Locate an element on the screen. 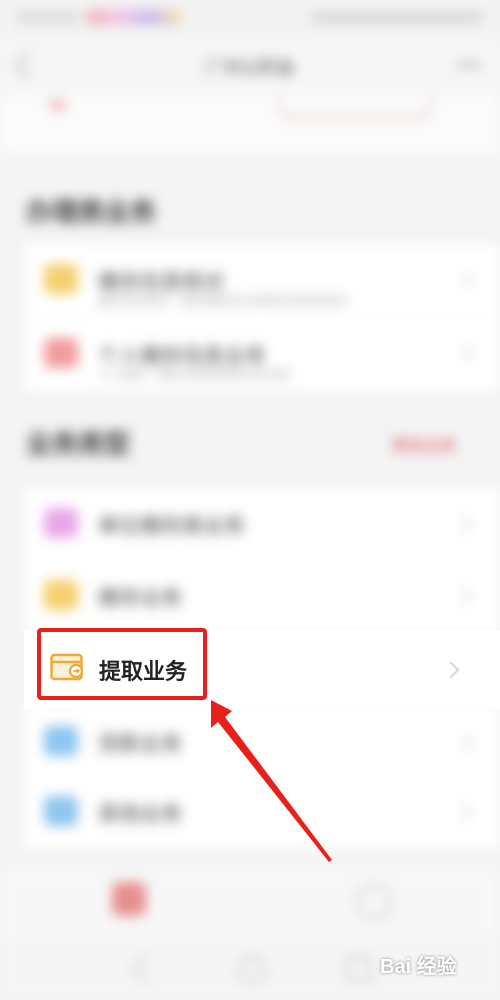 The width and height of the screenshot is (500, 1000). home-tab-icon is located at coordinates (129, 899).